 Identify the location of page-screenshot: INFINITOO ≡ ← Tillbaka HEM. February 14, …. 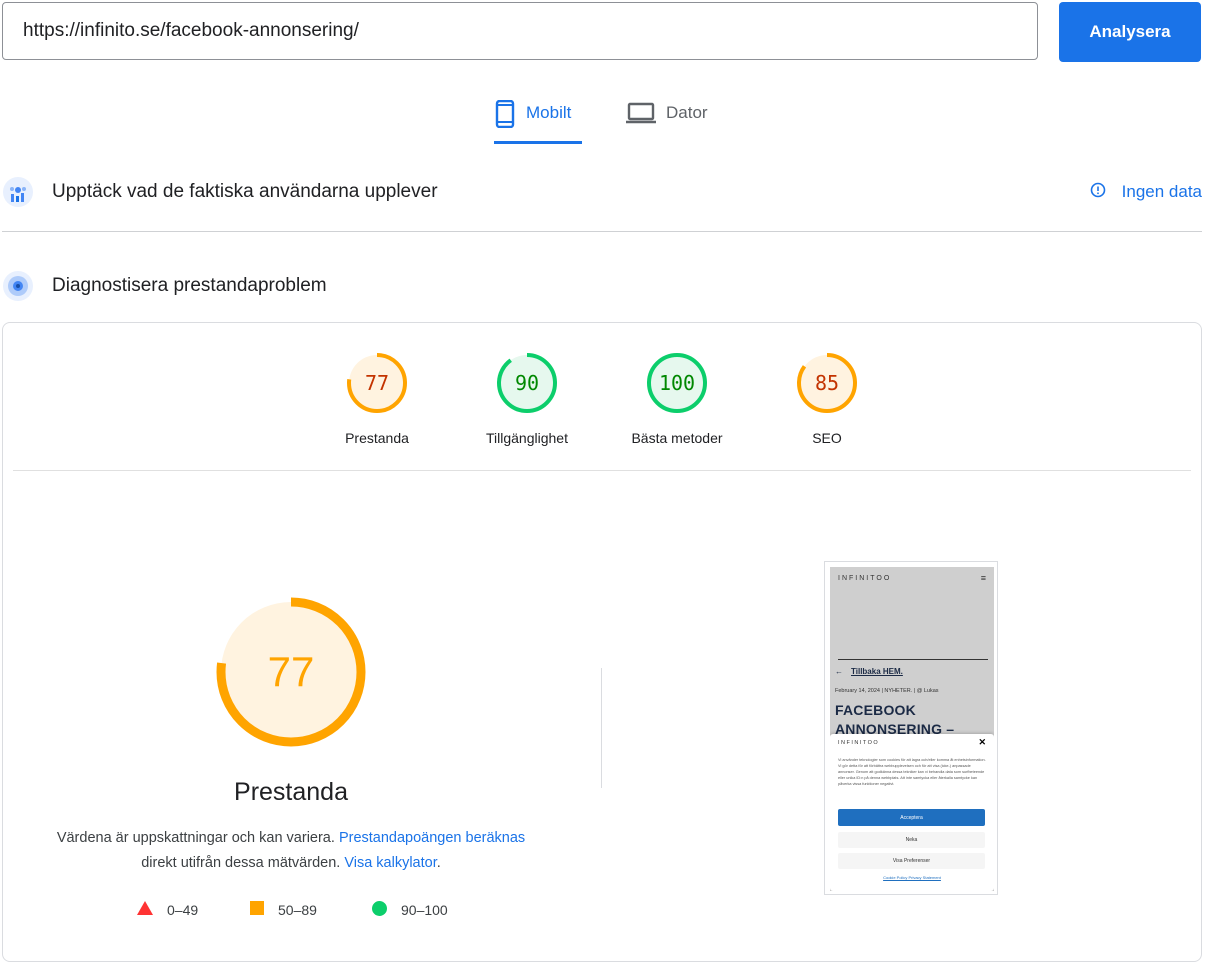
(911, 728).